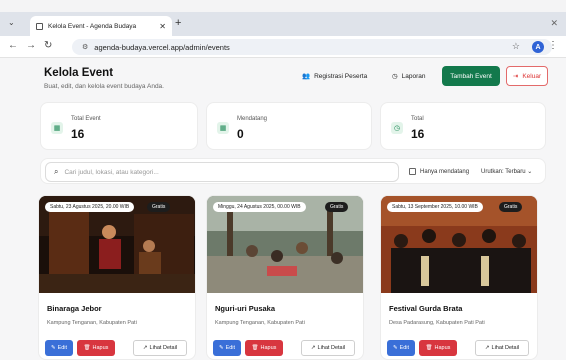  What do you see at coordinates (471, 76) in the screenshot?
I see `tambah-event-button: Tambah Event` at bounding box center [471, 76].